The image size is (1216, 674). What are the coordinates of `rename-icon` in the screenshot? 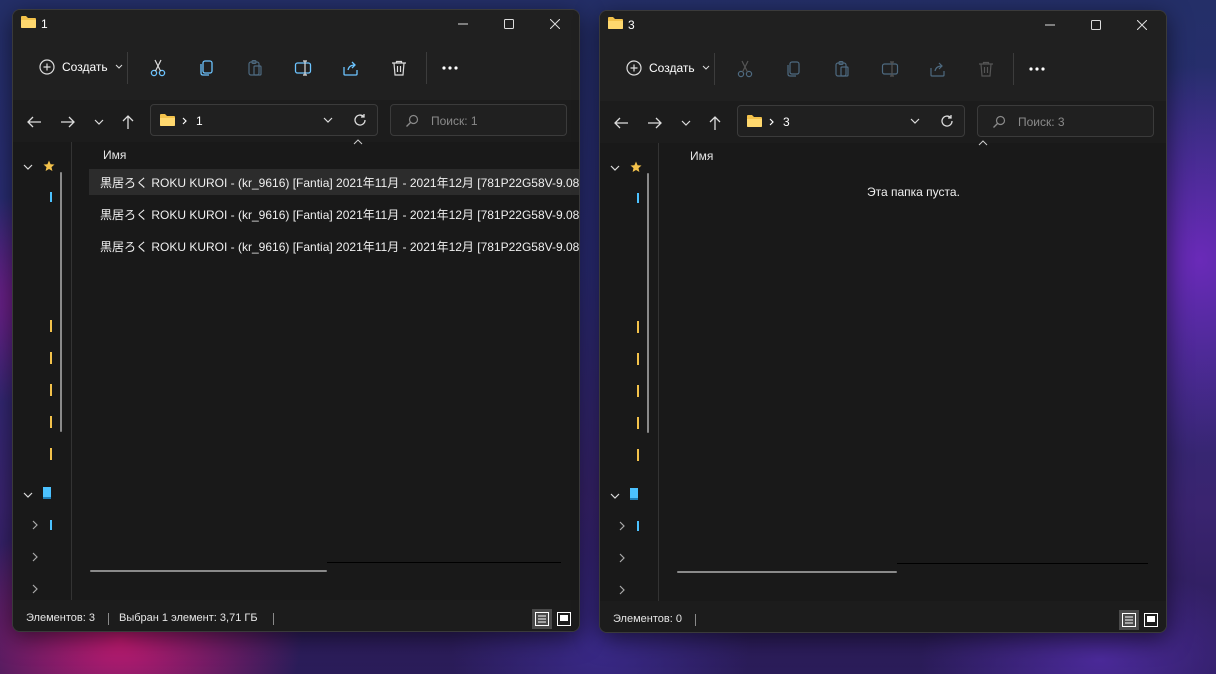 It's located at (303, 68).